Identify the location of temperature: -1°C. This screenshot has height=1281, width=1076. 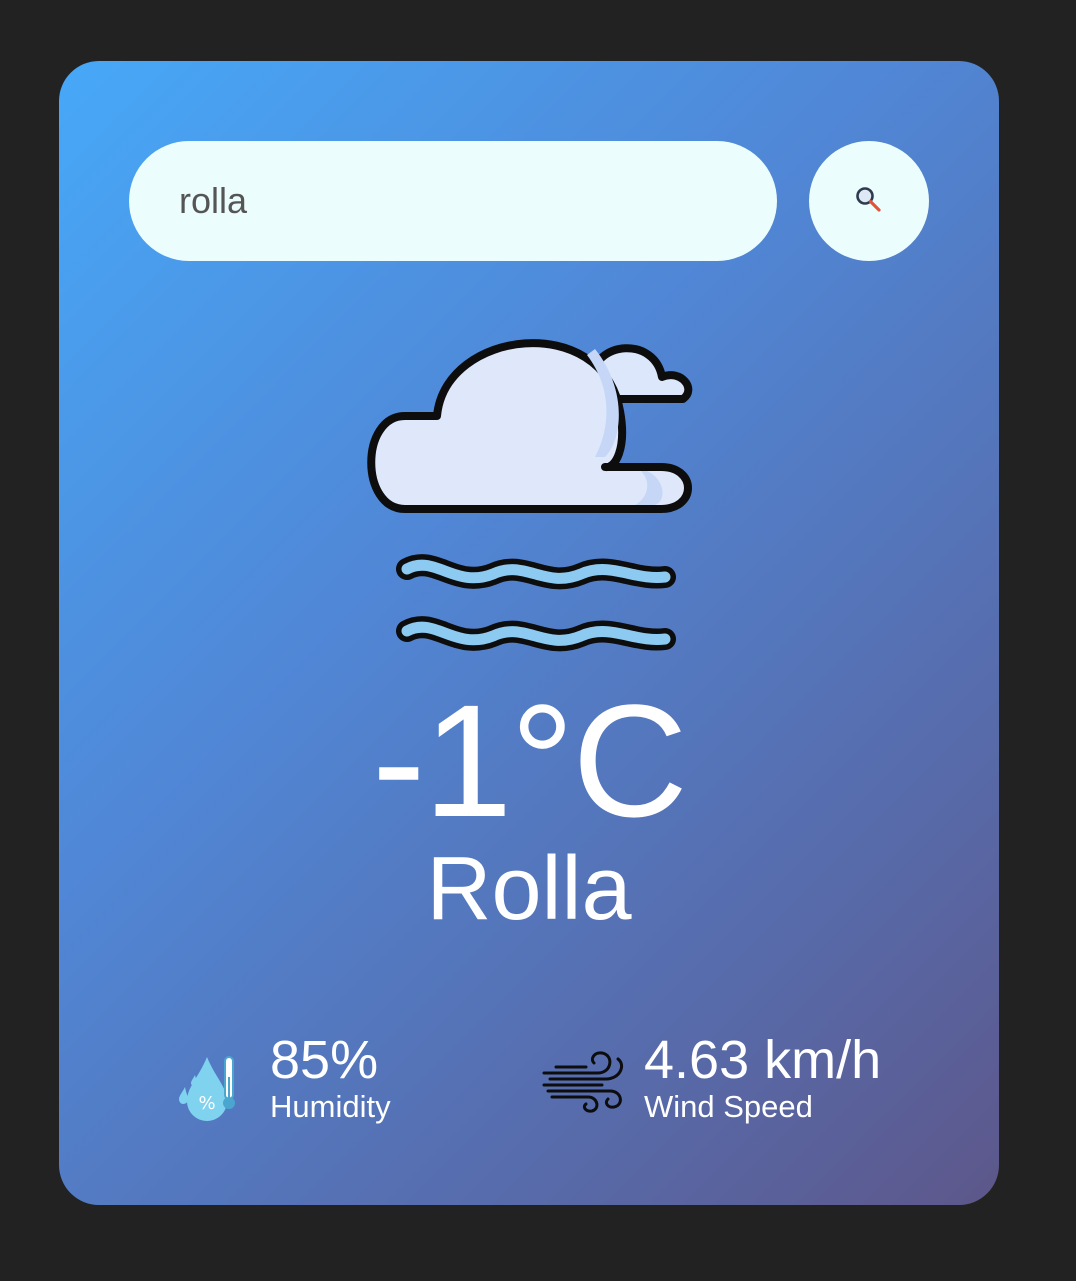
(530, 760).